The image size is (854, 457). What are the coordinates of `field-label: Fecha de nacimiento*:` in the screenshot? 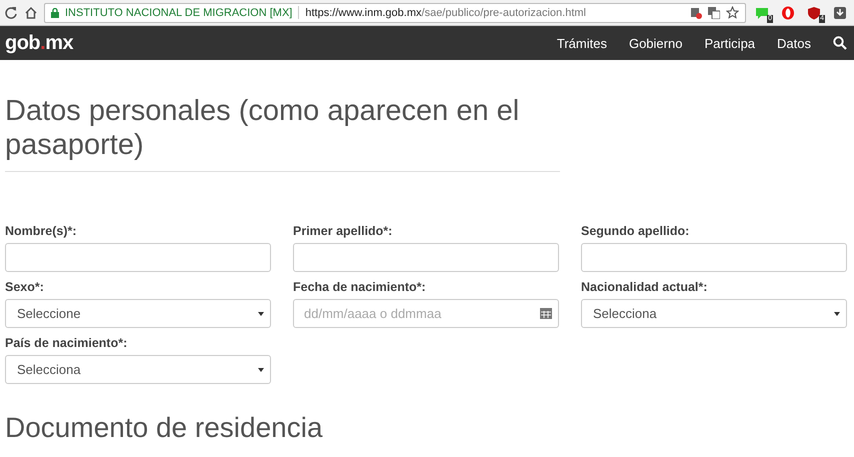 It's located at (360, 287).